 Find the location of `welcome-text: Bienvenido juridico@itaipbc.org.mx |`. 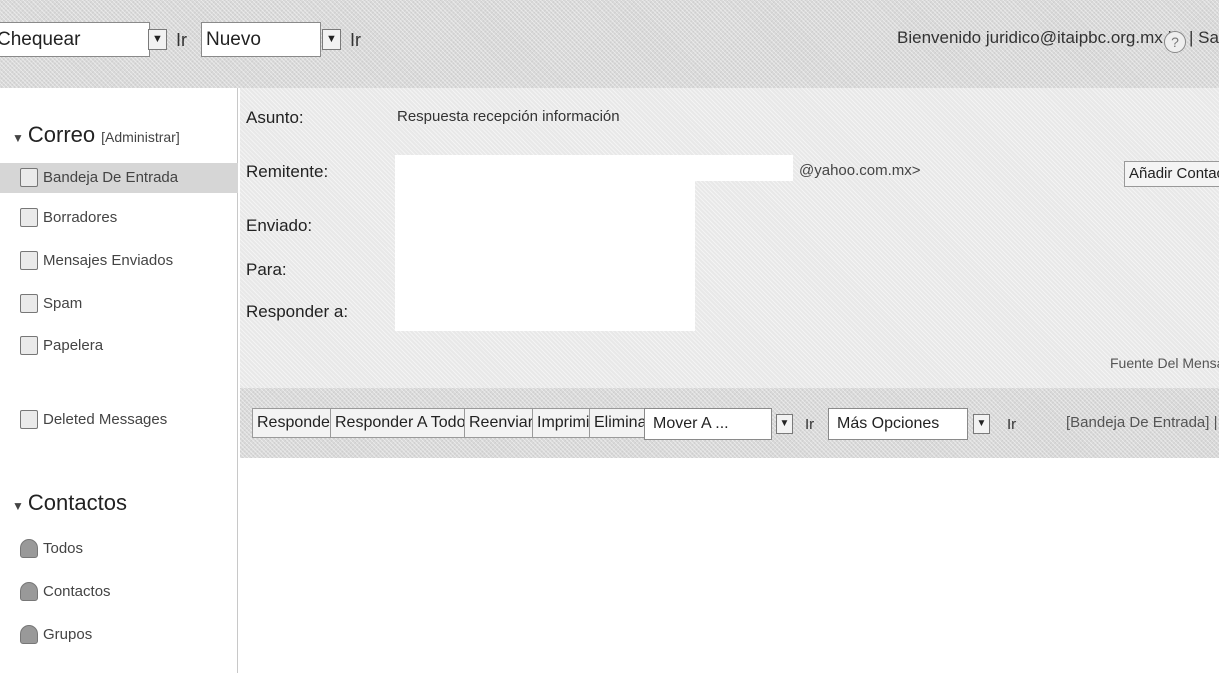

welcome-text: Bienvenido juridico@itaipbc.org.mx | is located at coordinates (1034, 37).